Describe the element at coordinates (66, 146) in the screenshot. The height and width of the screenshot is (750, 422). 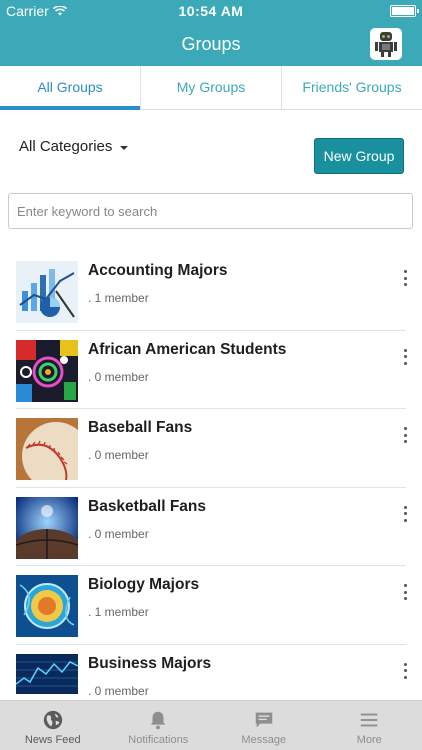
I see `category-label: All Categories` at that location.